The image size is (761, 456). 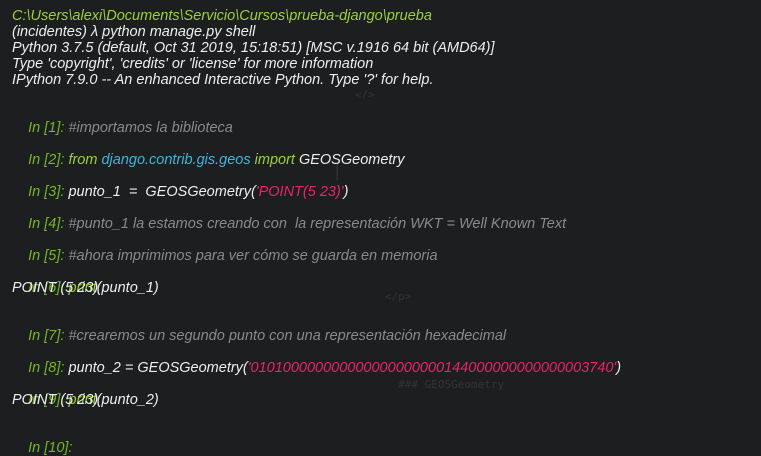 I want to click on prompt: In [5]:, so click(x=48, y=256).